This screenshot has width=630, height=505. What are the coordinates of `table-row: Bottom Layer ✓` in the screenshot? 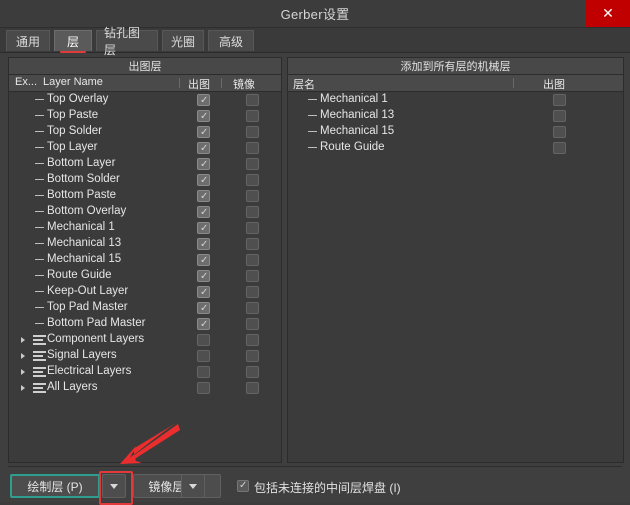 It's located at (145, 164).